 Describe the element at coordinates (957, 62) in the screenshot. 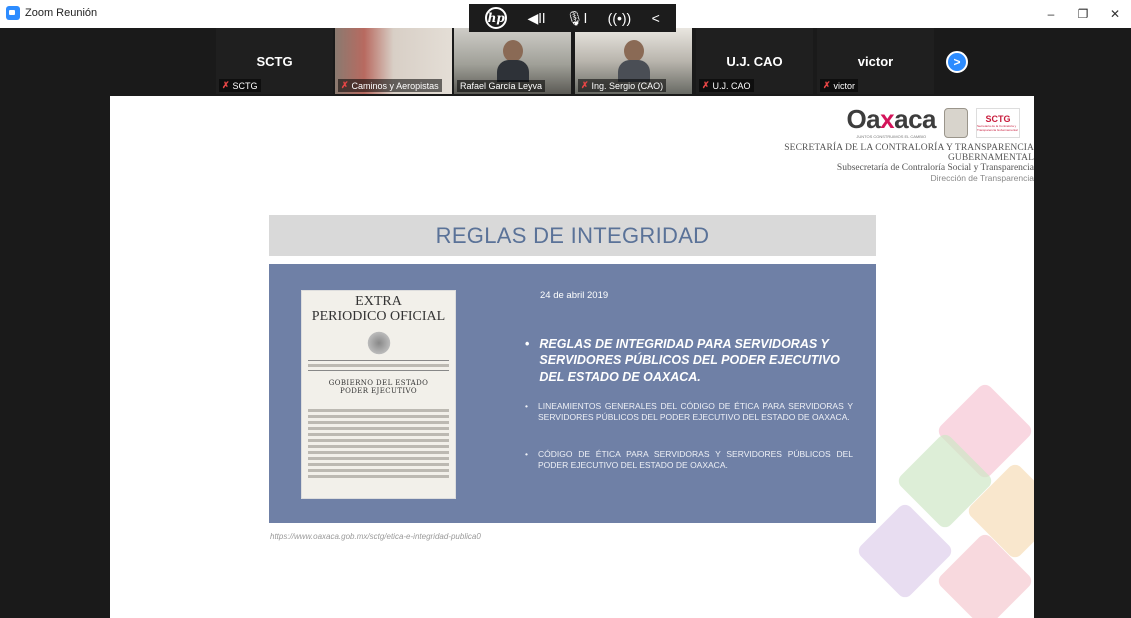

I see `next-page-button: >` at that location.